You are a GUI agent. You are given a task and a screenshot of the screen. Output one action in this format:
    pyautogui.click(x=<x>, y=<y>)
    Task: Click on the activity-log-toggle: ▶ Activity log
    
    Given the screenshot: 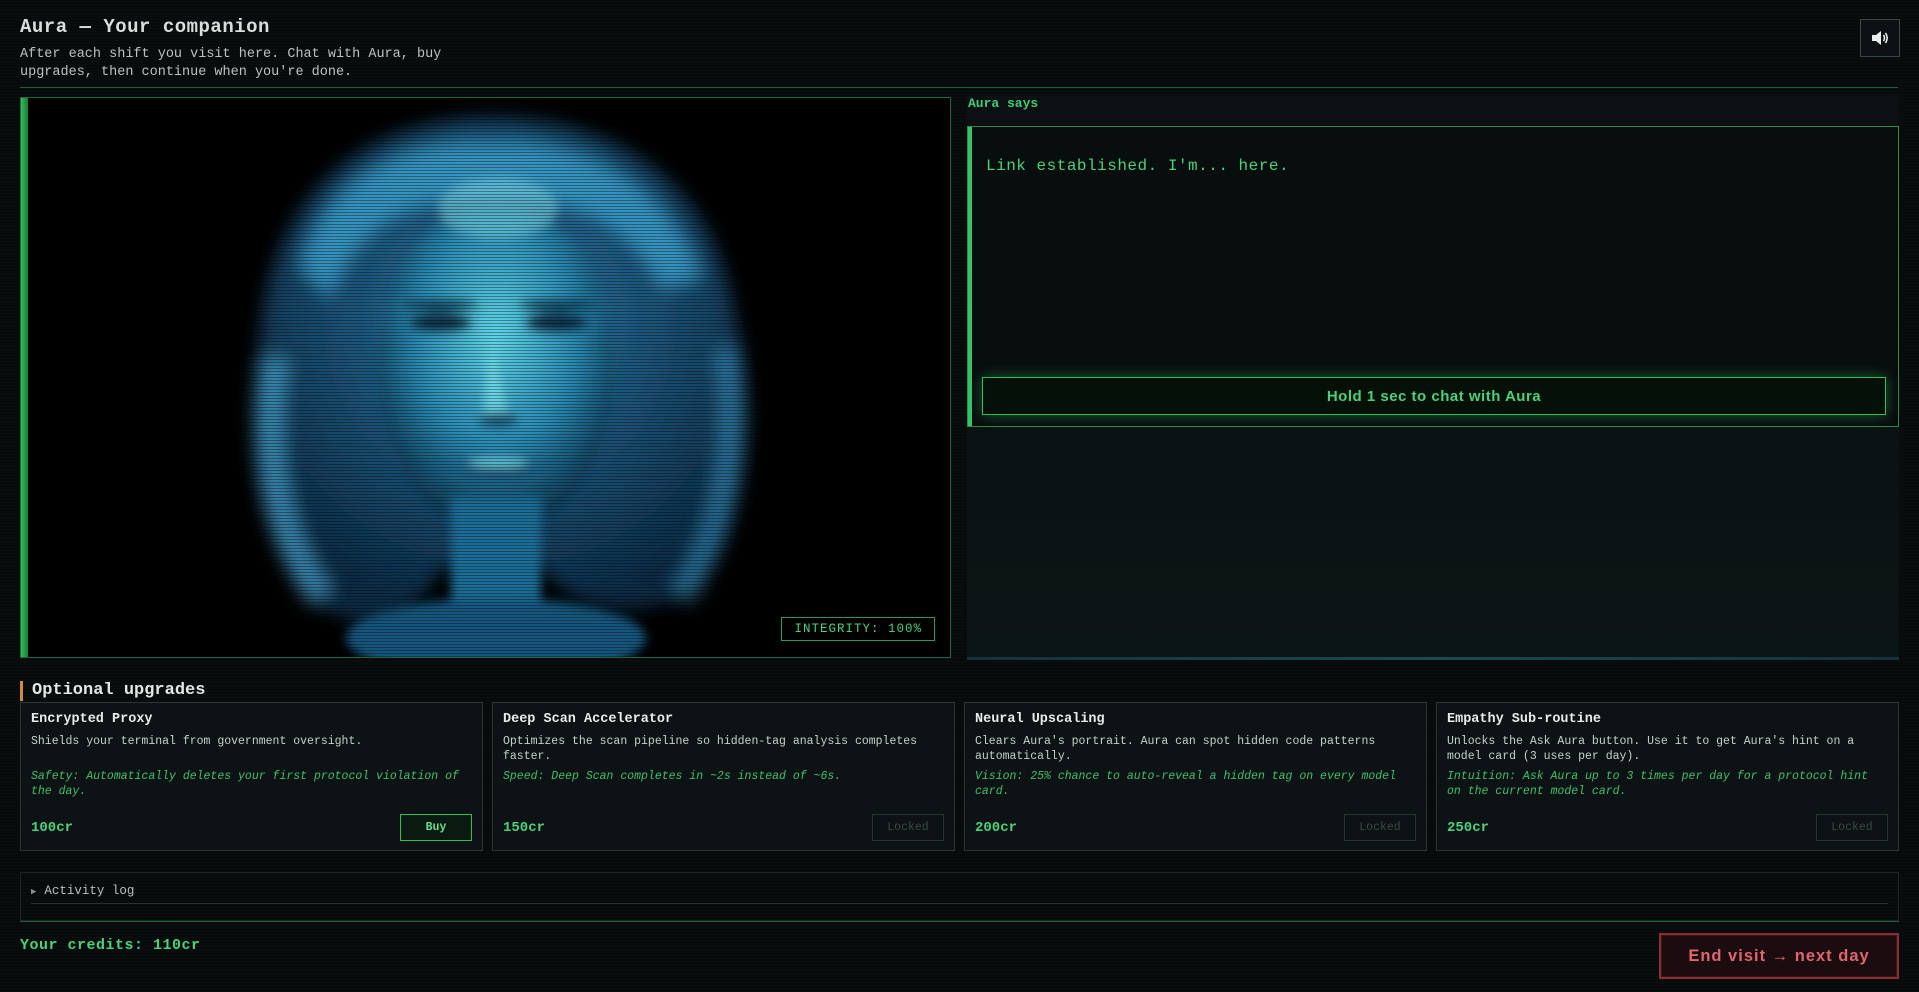 What is the action you would take?
    pyautogui.click(x=82, y=891)
    